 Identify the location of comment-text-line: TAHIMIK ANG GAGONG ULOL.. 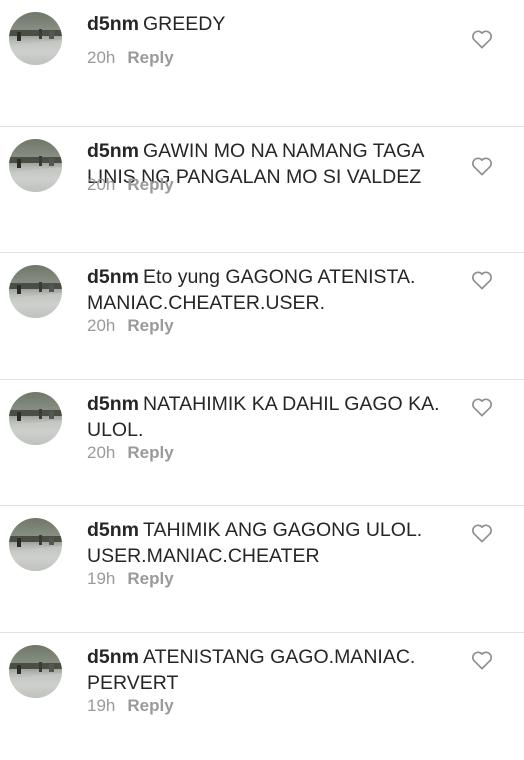
(283, 530).